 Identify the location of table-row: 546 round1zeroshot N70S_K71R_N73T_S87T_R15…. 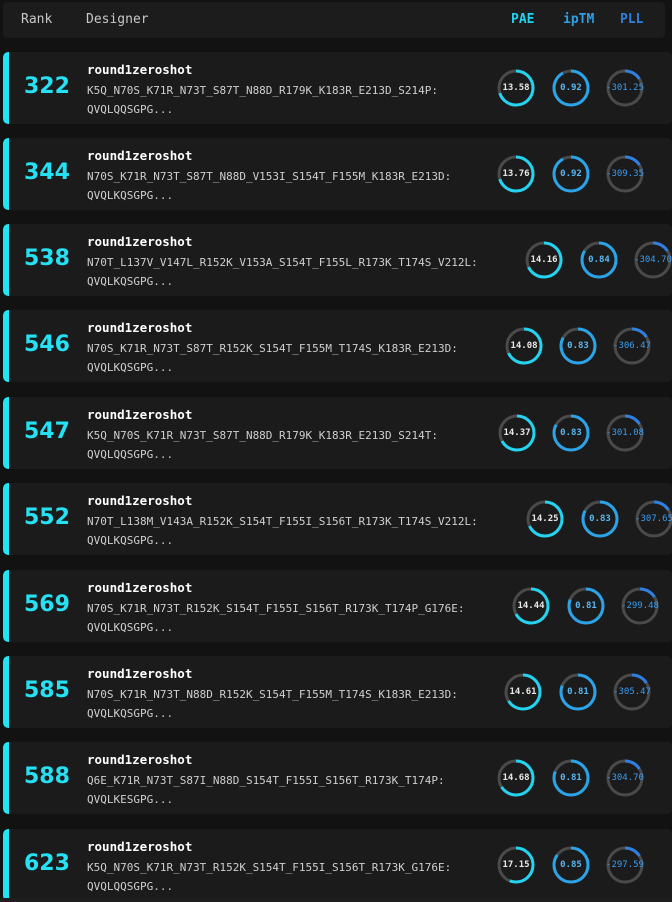
(337, 346).